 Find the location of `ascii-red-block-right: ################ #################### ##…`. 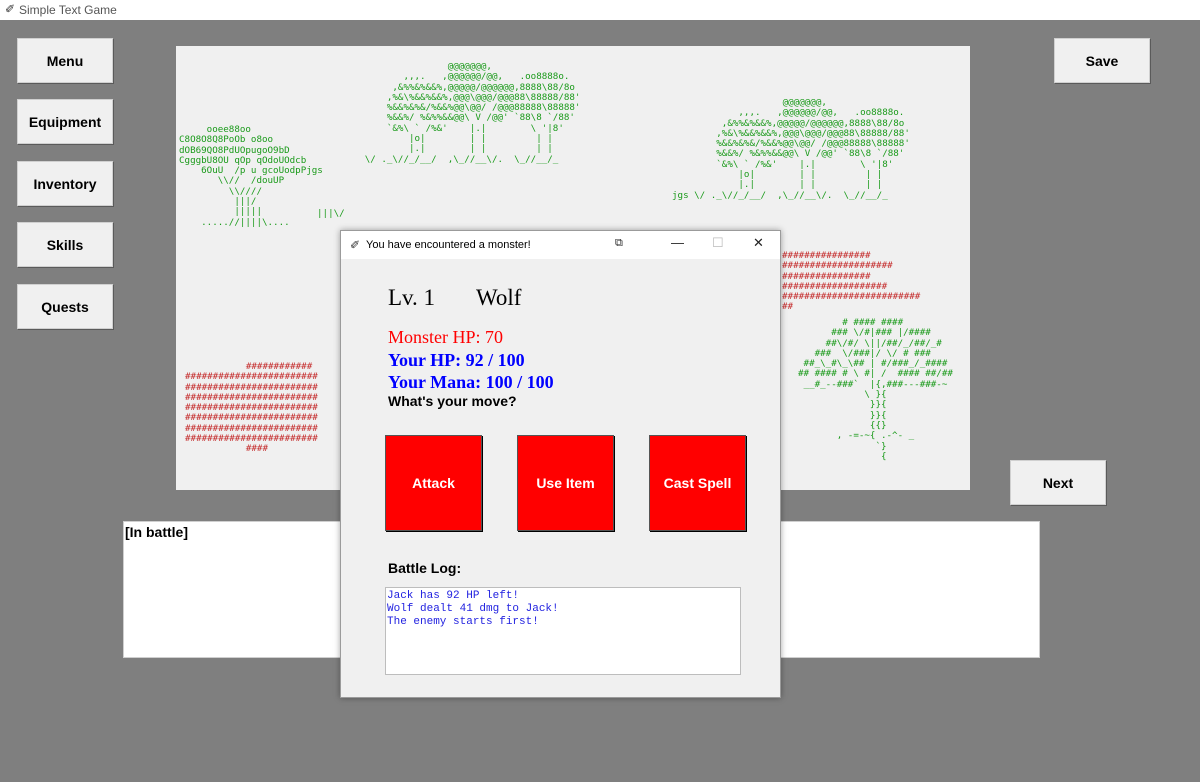

ascii-red-block-right: ################ #################### ##… is located at coordinates (851, 281).